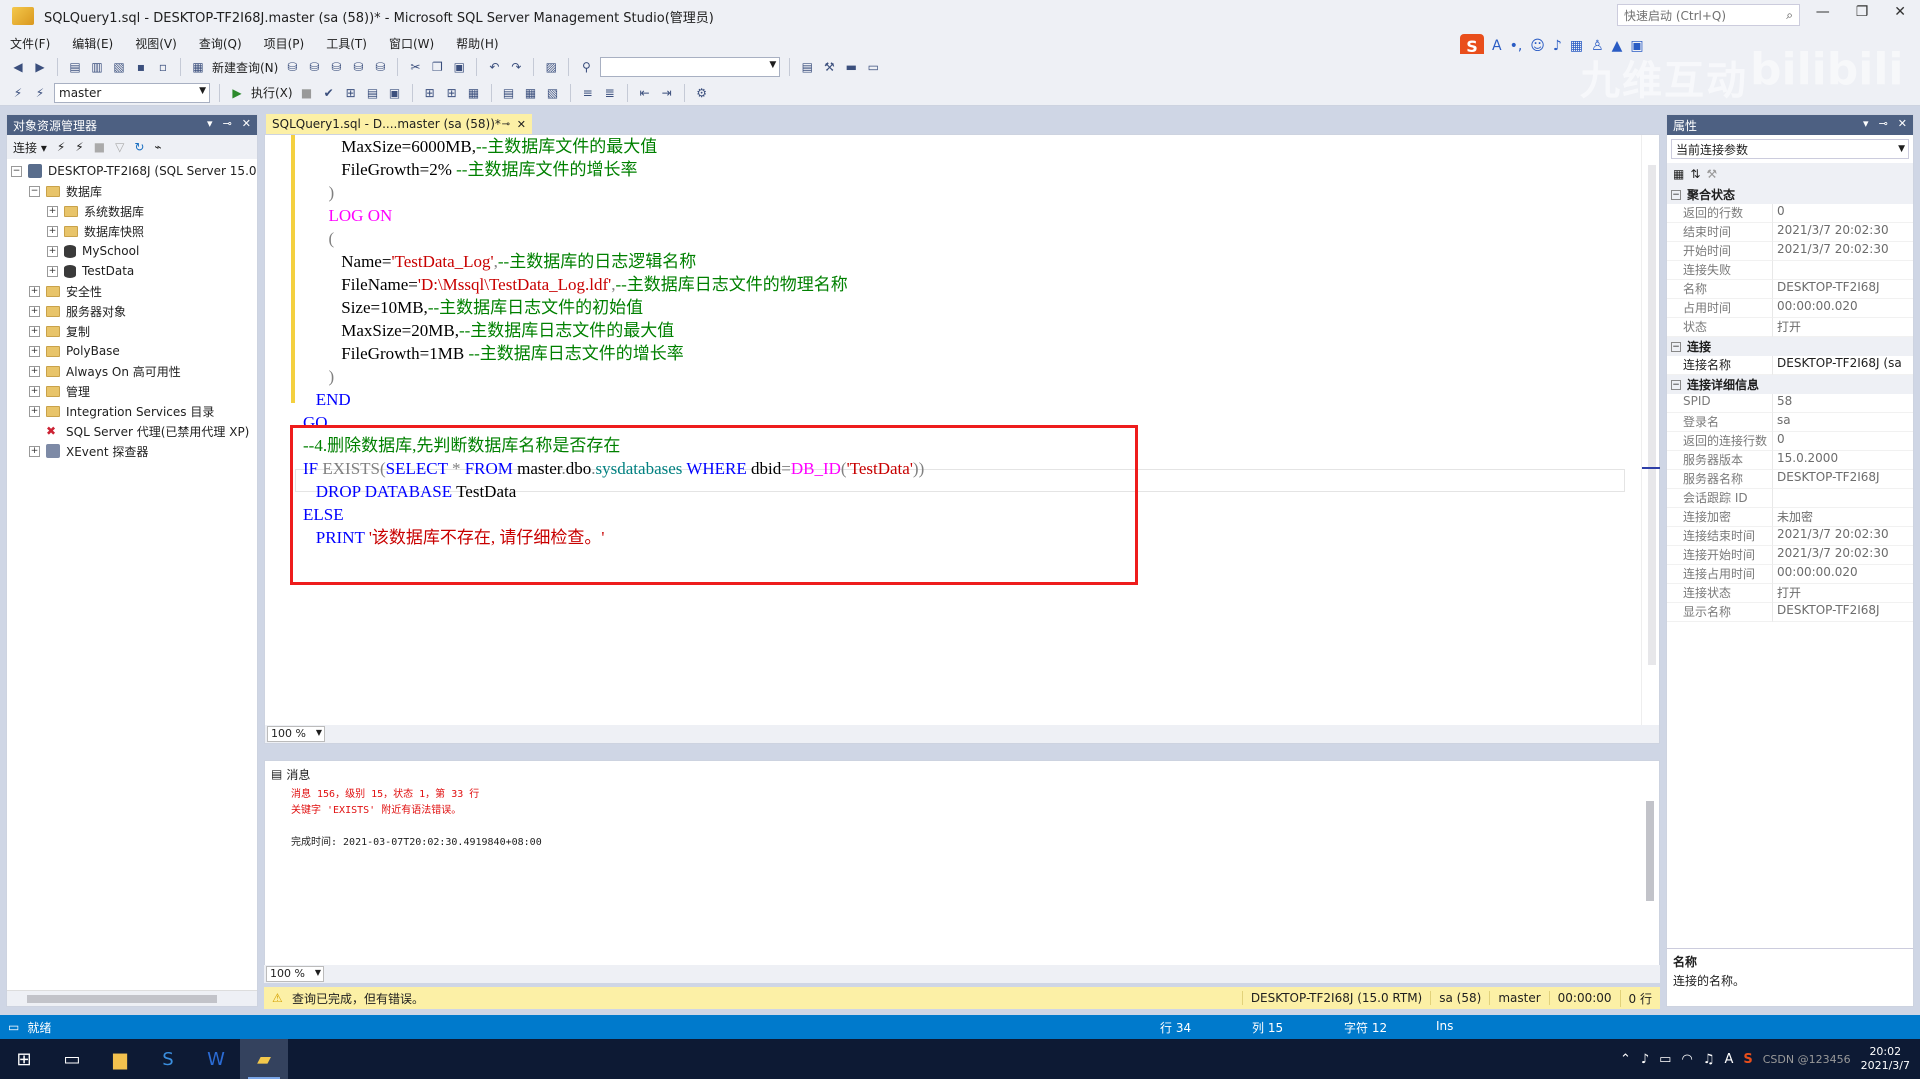 Image resolution: width=1920 pixels, height=1079 pixels. What do you see at coordinates (1678, 174) in the screenshot?
I see `categorized-icon: ▦` at bounding box center [1678, 174].